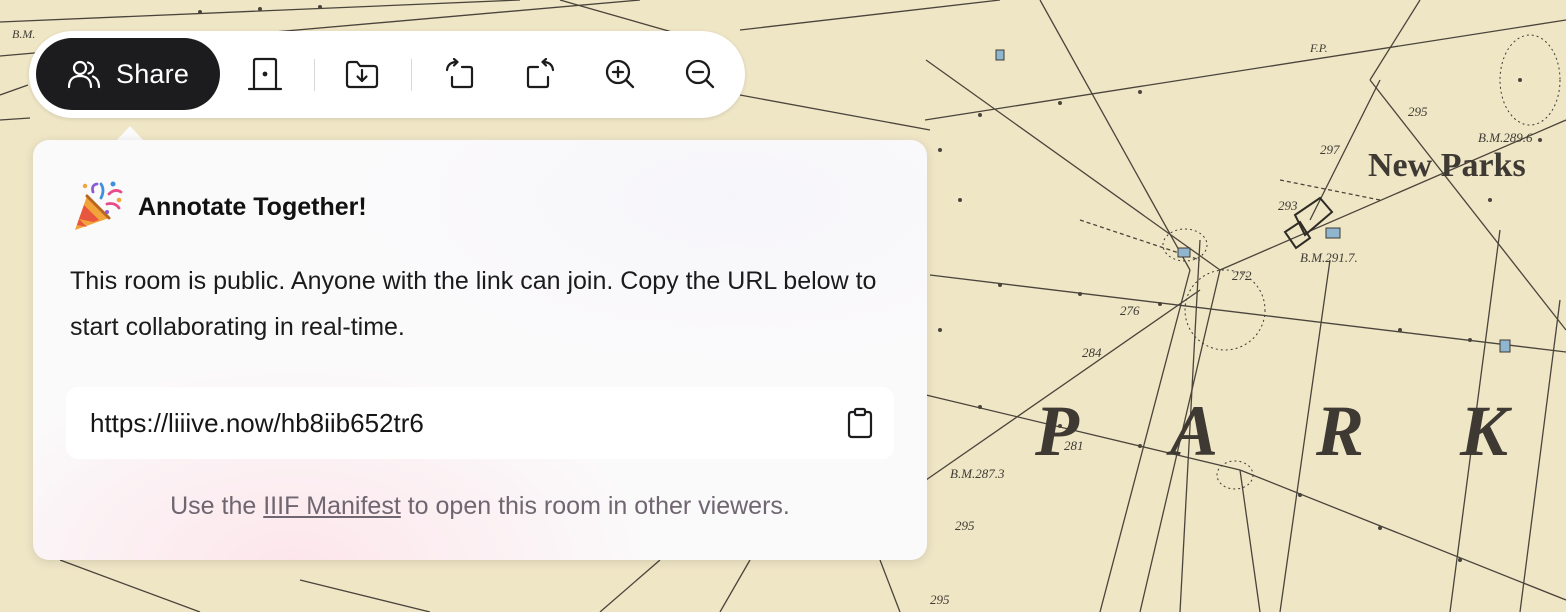  I want to click on map-label-293: 293, so click(1288, 205).